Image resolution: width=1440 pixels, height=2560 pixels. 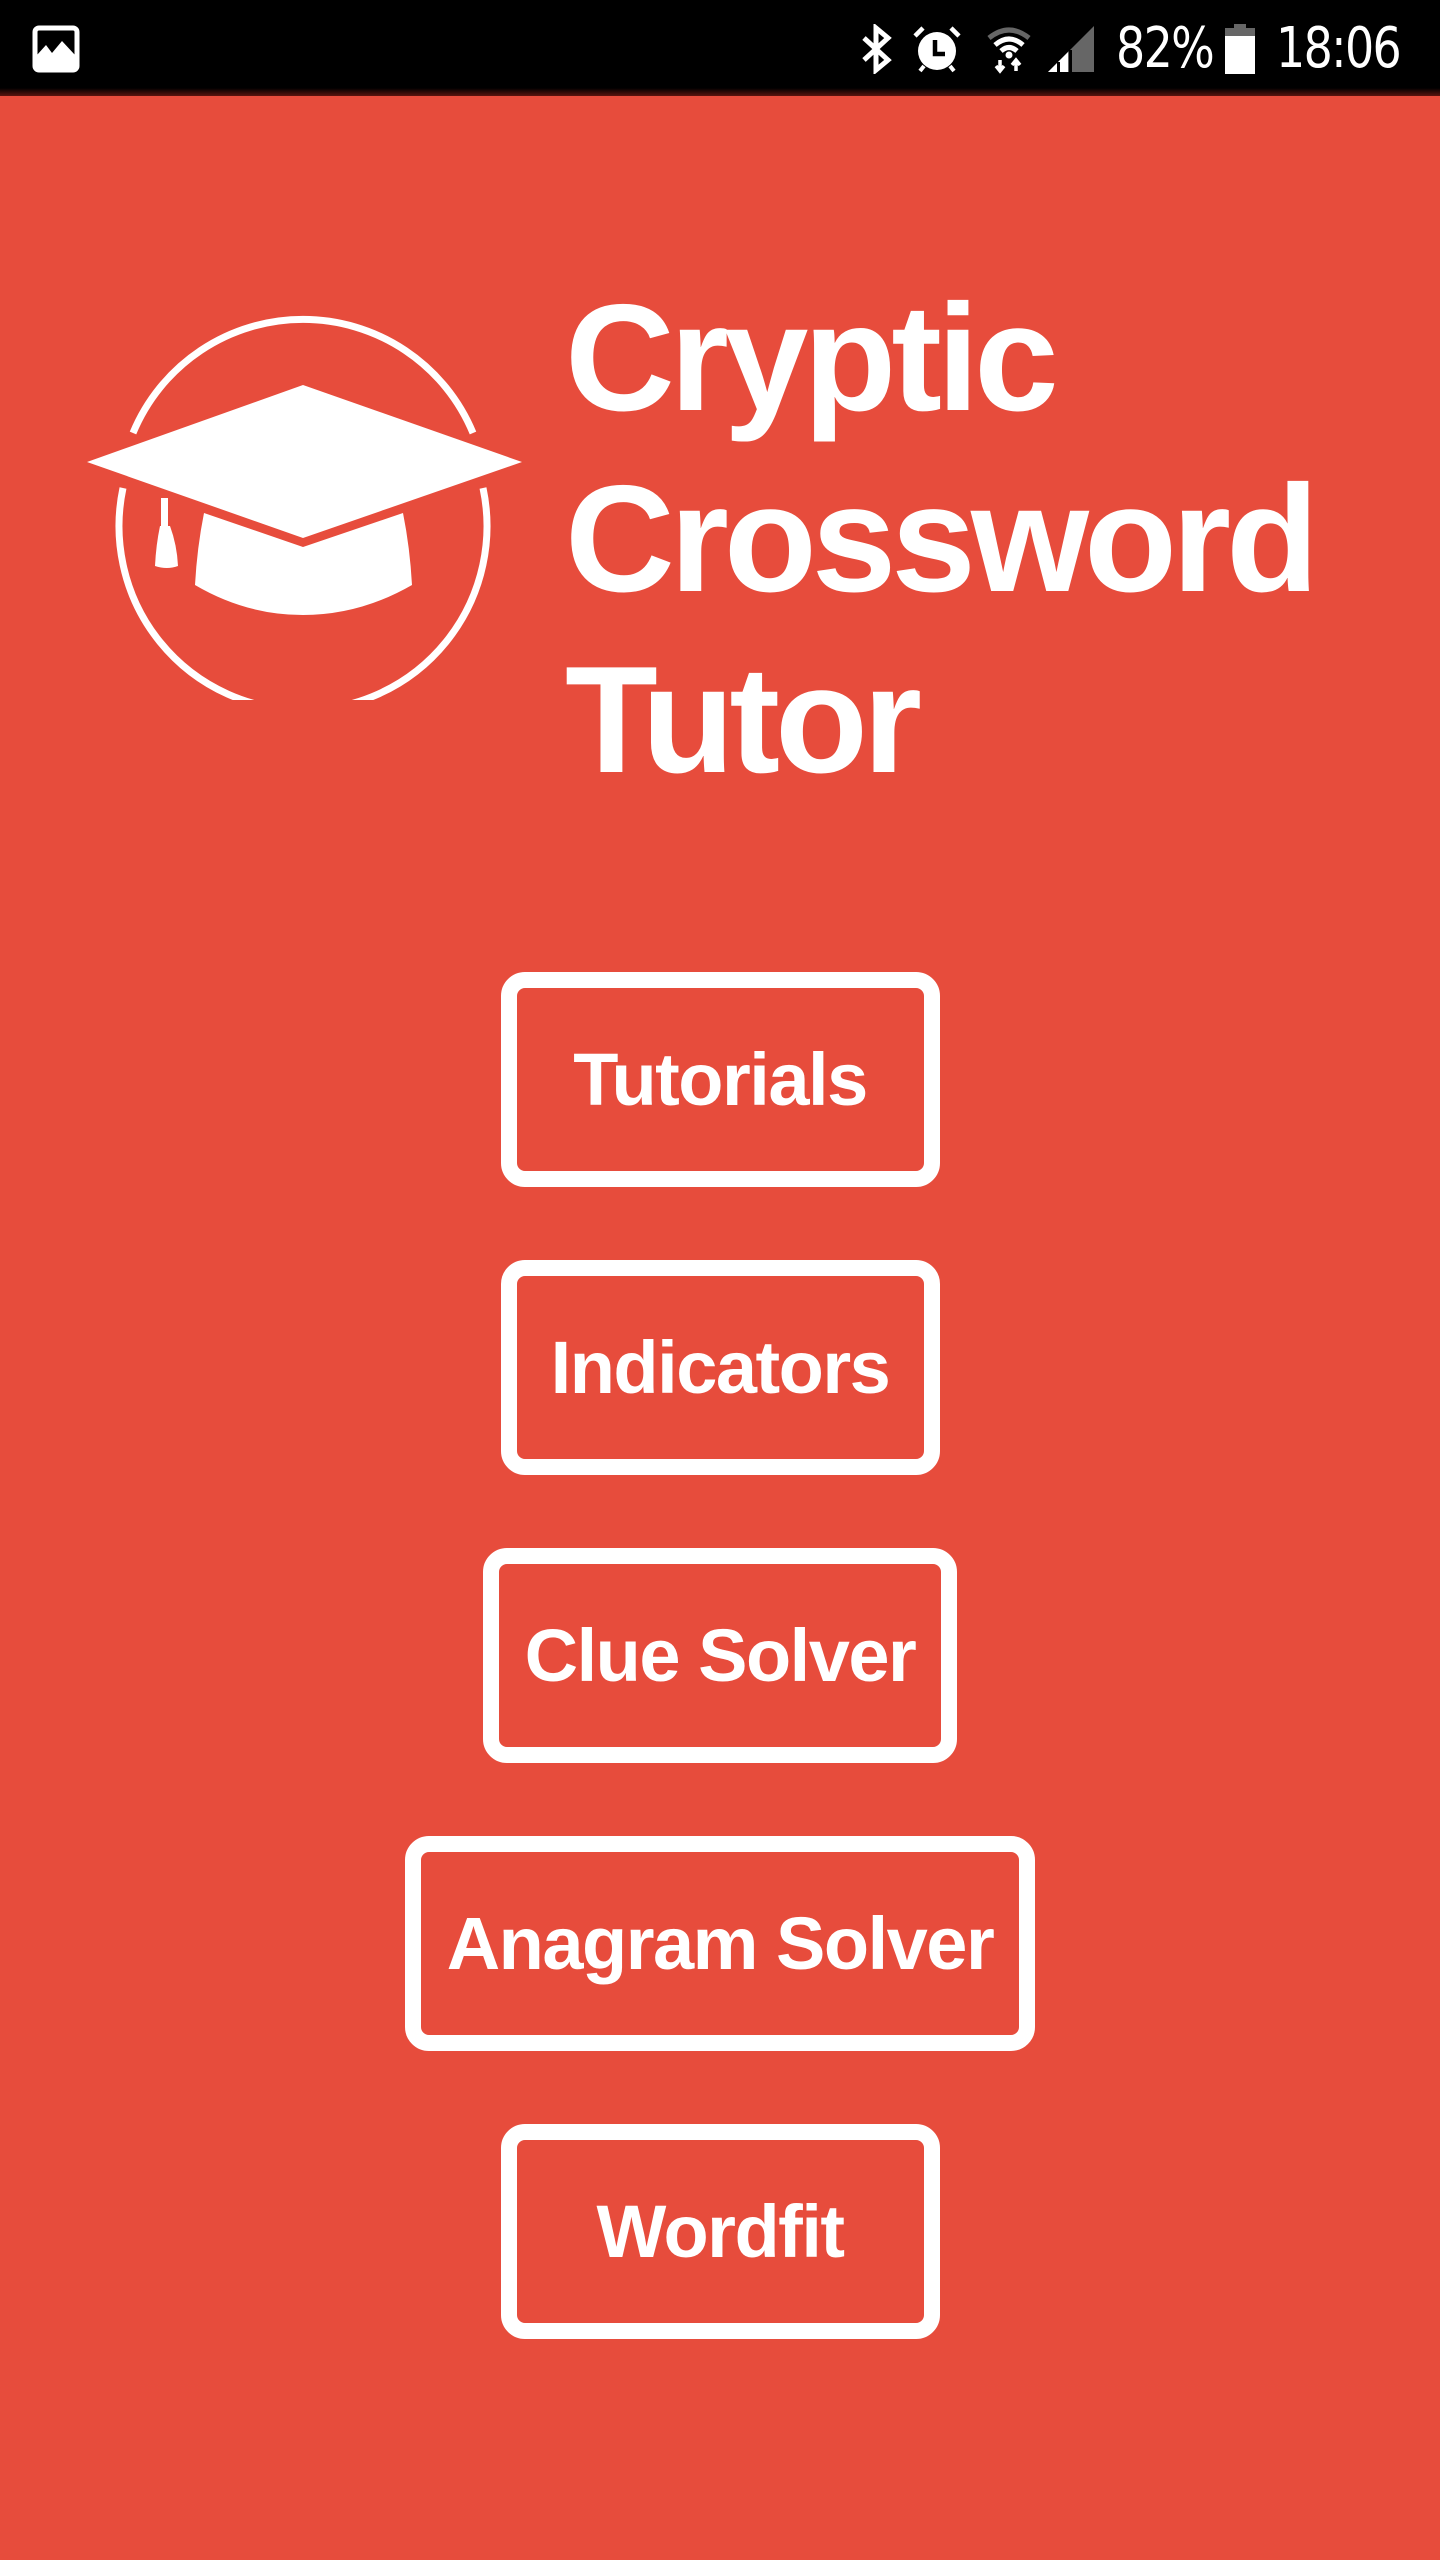 I want to click on graduation-cap-icon, so click(x=304, y=507).